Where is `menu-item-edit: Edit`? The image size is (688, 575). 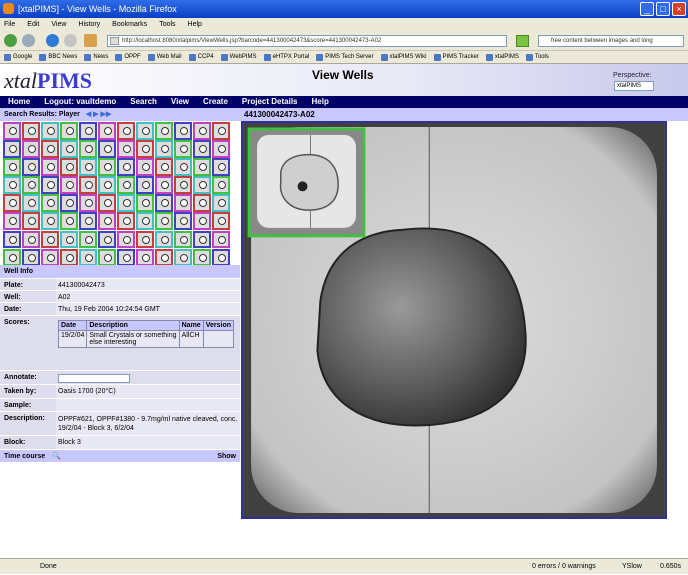
menu-item-edit: Edit is located at coordinates (33, 24).